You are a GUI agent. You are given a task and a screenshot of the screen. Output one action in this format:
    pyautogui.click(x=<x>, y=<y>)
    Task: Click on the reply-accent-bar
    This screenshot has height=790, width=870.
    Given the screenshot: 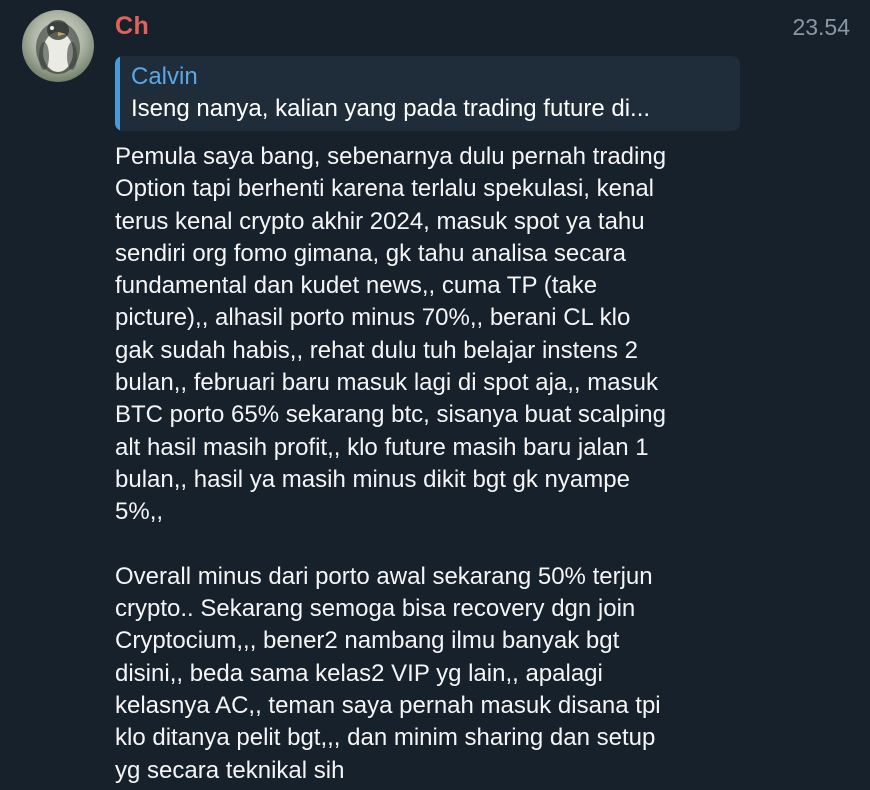 What is the action you would take?
    pyautogui.click(x=117, y=93)
    